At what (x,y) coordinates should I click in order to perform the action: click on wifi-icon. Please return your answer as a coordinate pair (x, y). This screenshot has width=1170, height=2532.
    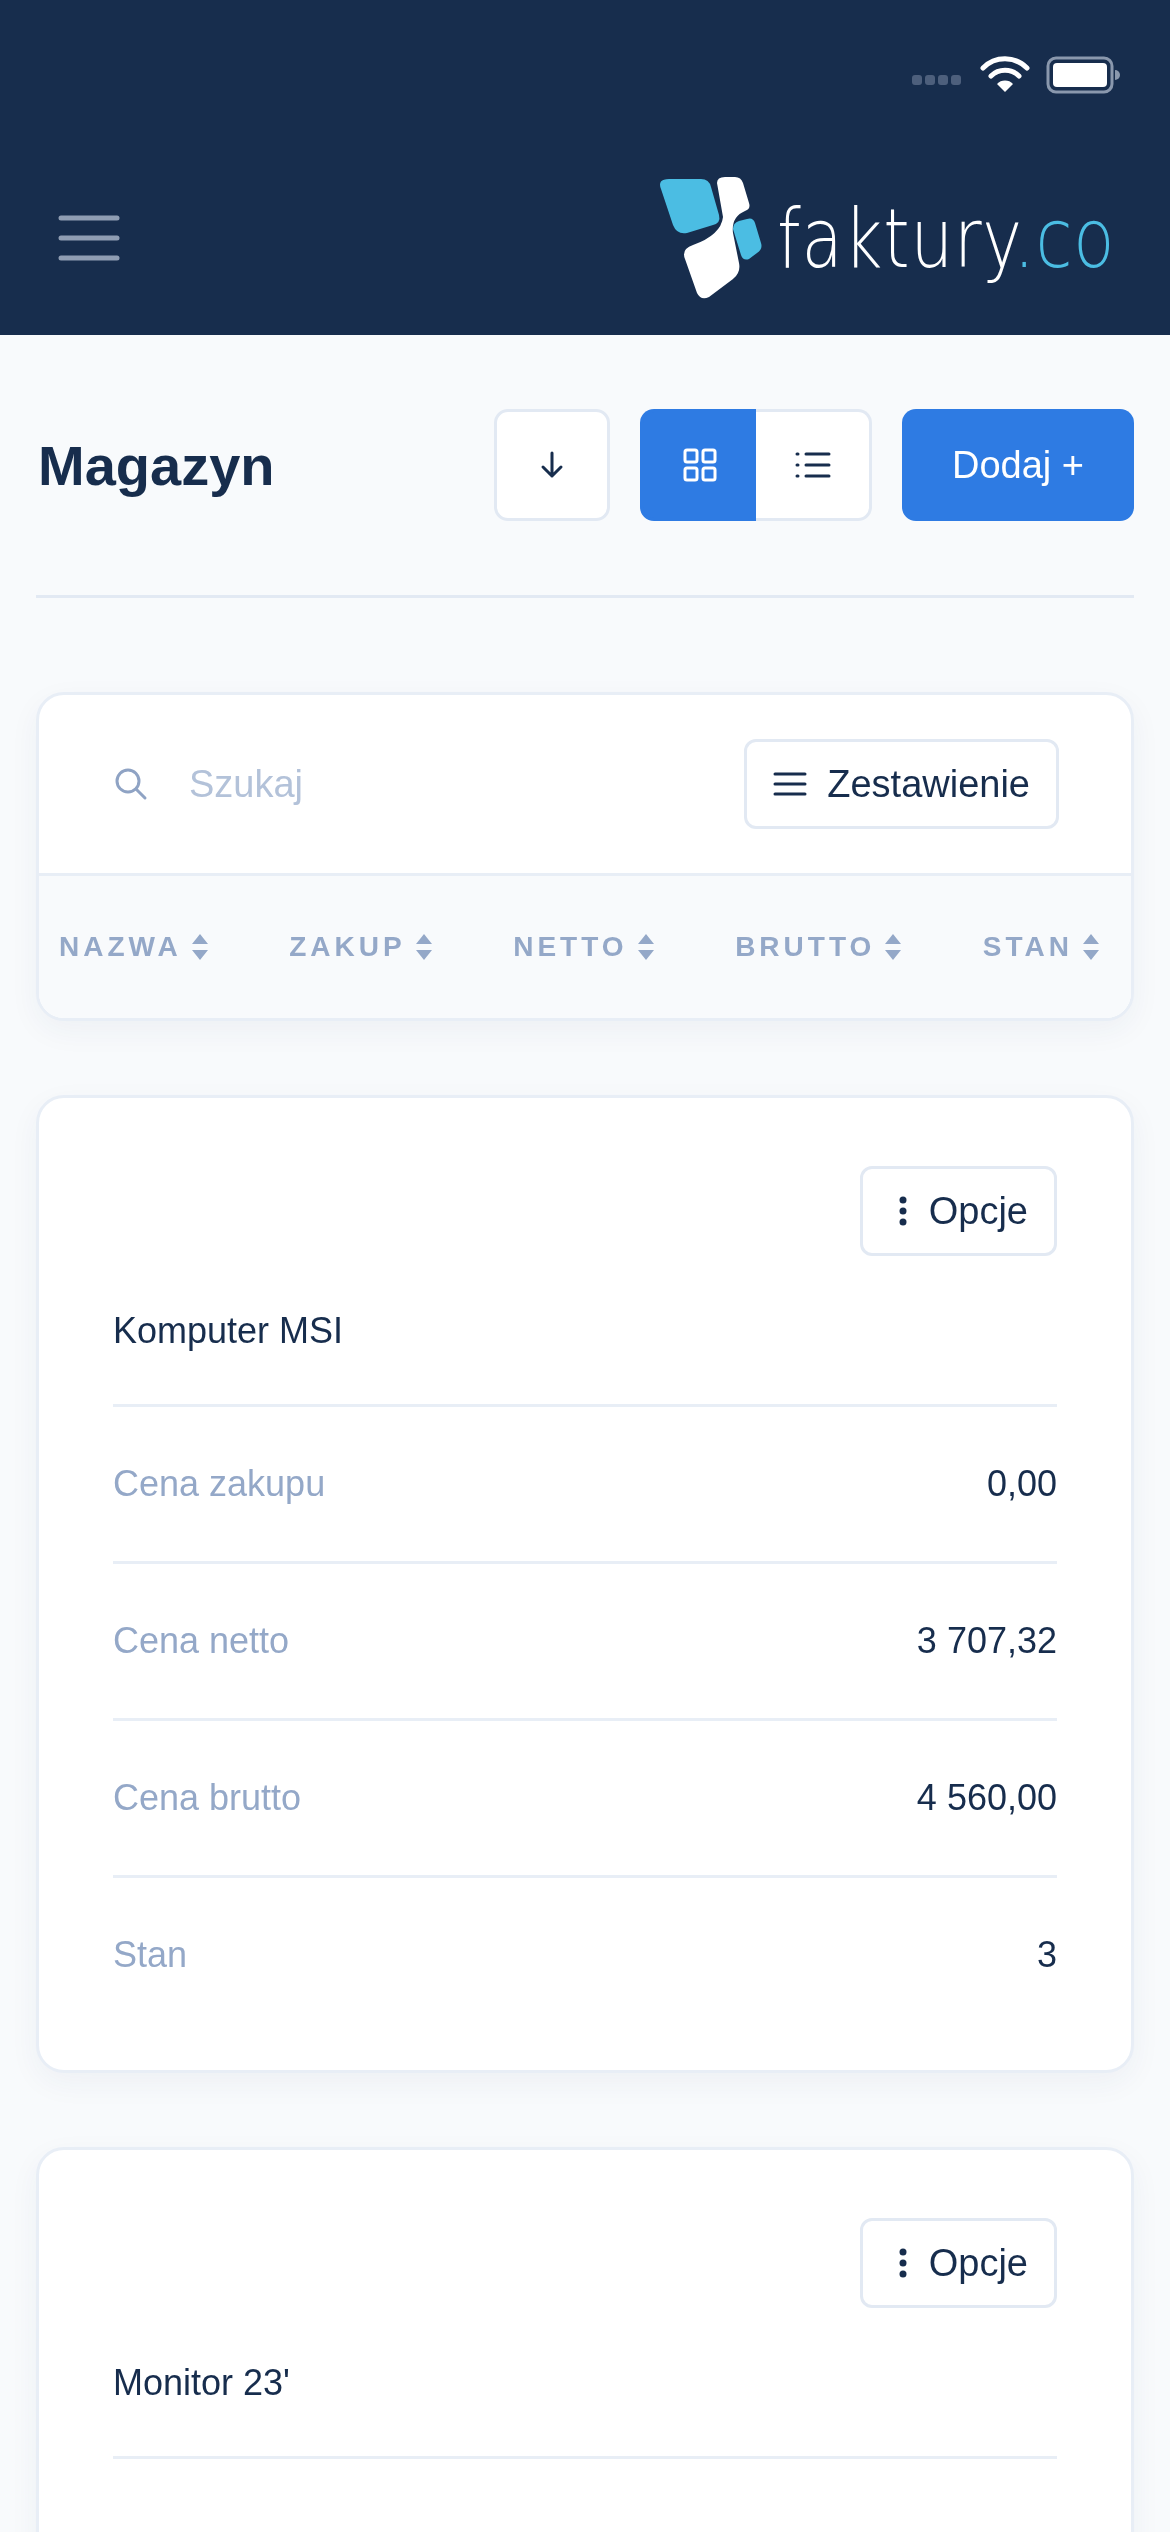
    Looking at the image, I should click on (1005, 75).